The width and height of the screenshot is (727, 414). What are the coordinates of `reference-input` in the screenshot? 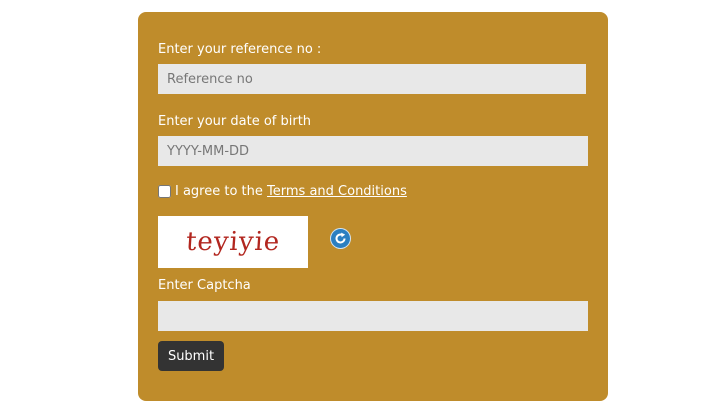 It's located at (372, 79).